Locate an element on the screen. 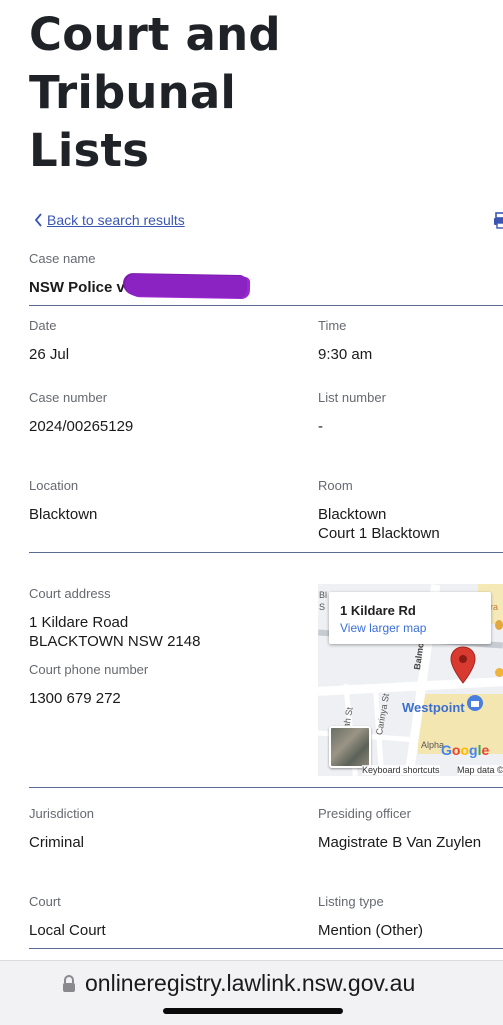 The height and width of the screenshot is (1025, 503). listing-type-label: Listing type is located at coordinates (351, 901).